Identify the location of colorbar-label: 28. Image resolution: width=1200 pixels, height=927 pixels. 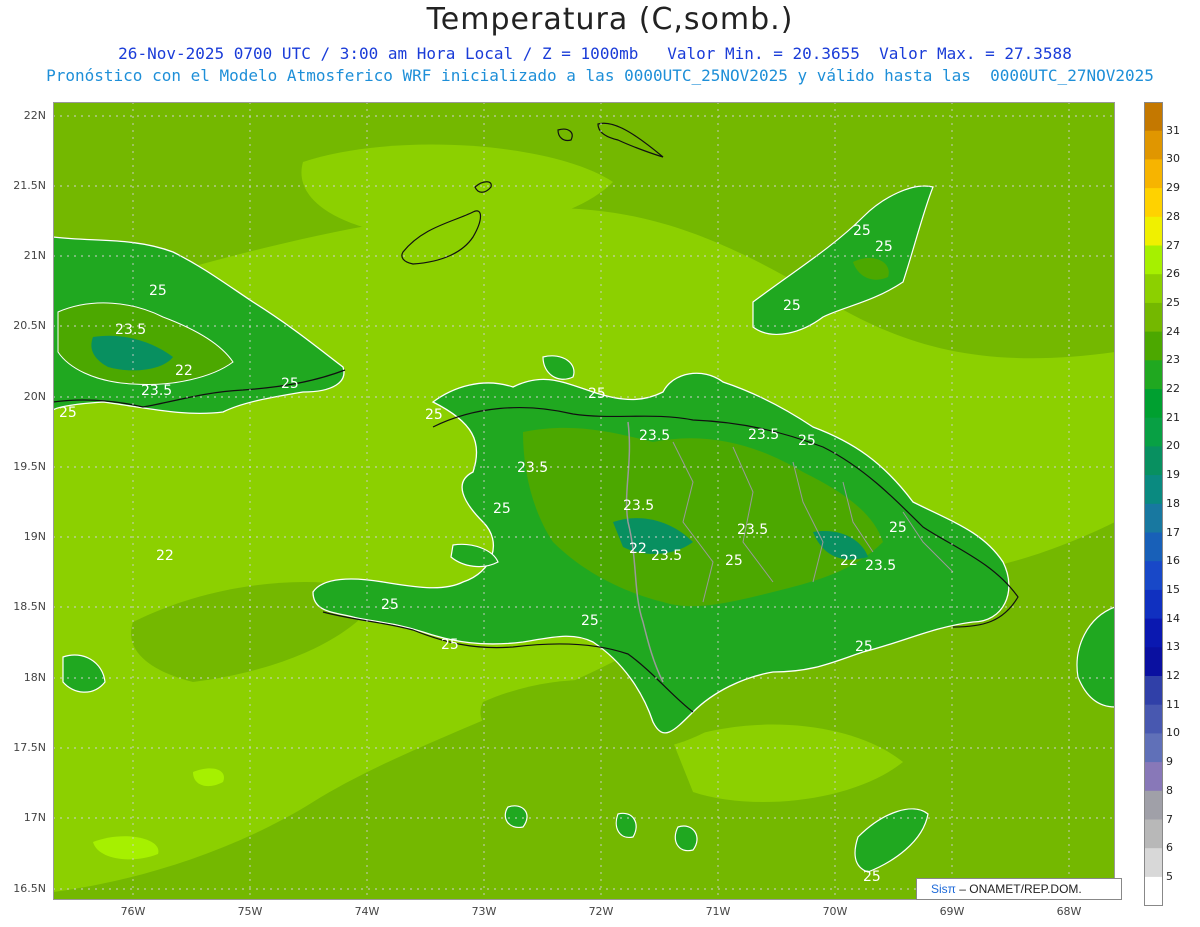
(1173, 216).